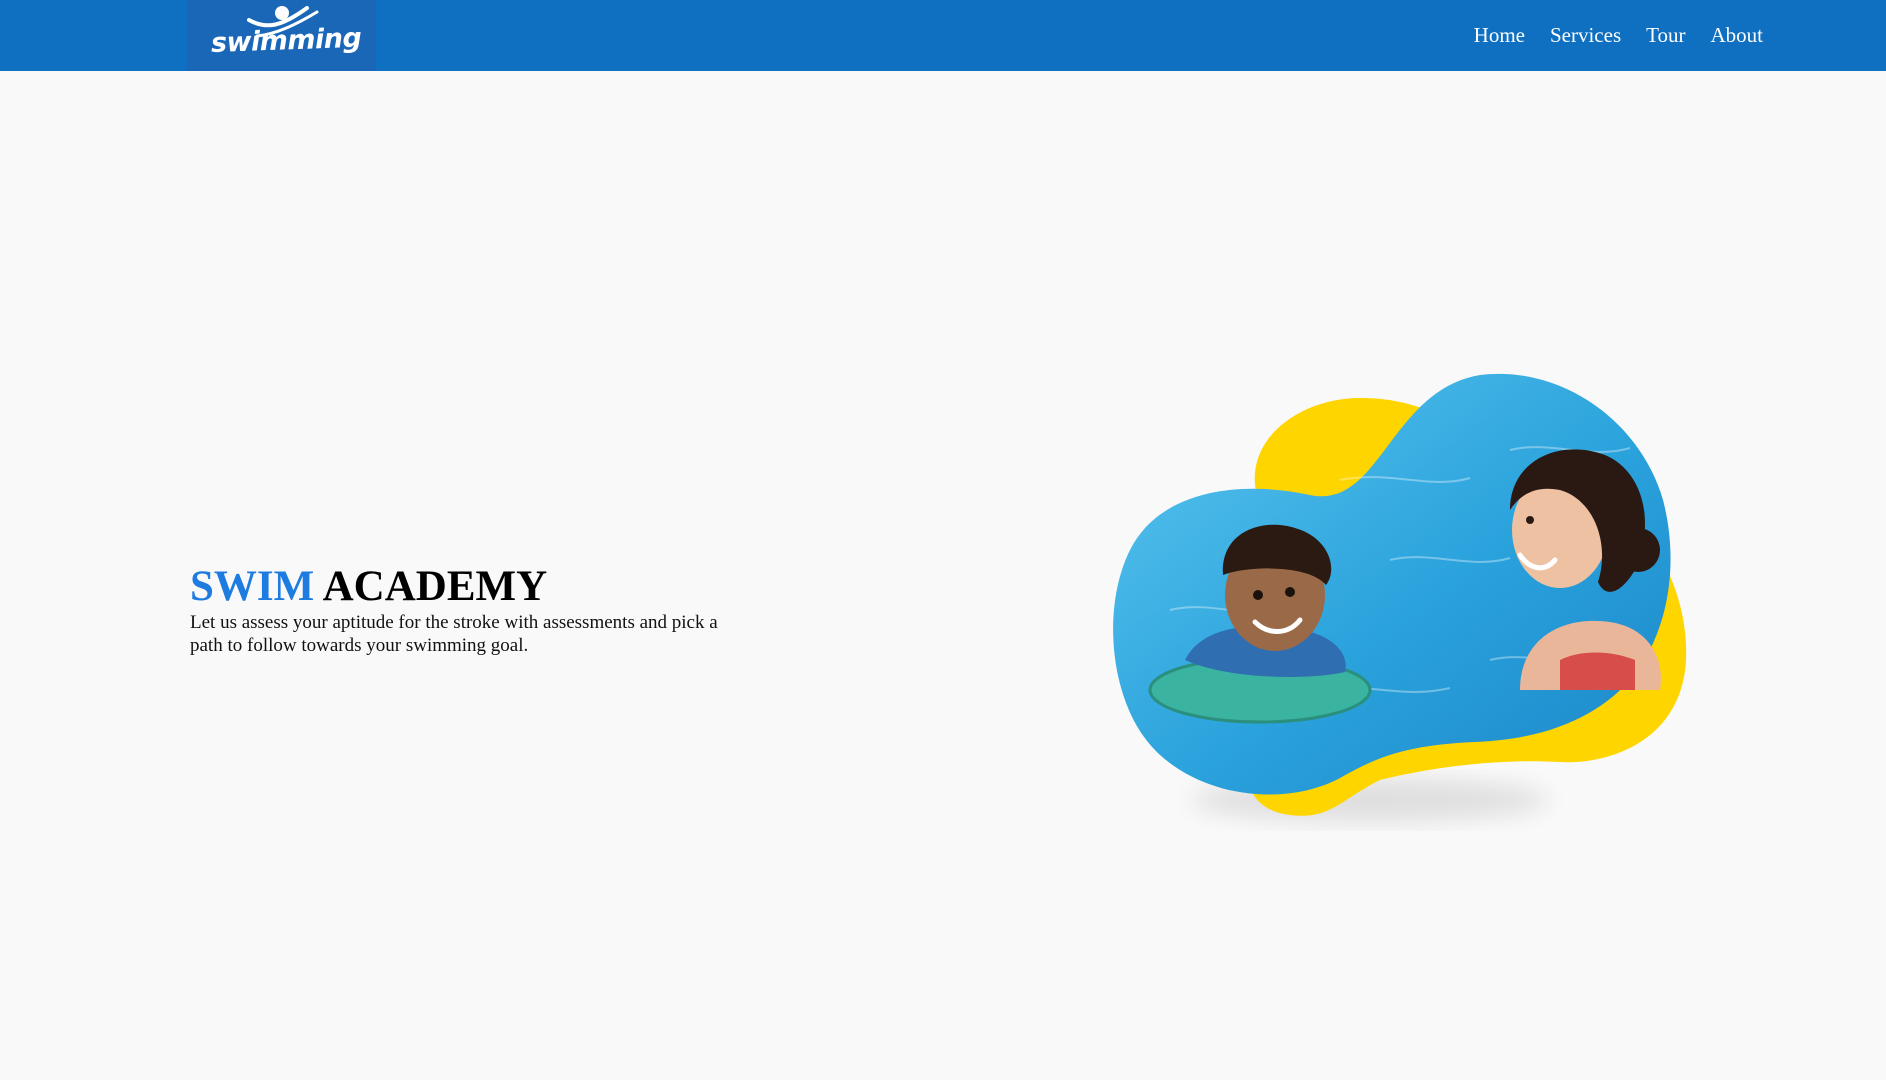 Image resolution: width=1886 pixels, height=1080 pixels. What do you see at coordinates (1499, 35) in the screenshot?
I see `nav-home: Home` at bounding box center [1499, 35].